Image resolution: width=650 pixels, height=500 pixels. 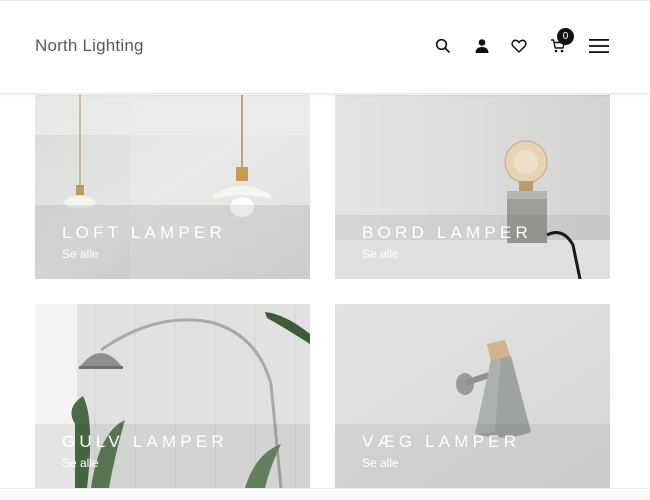 I want to click on tile-title: GULV LAMPER, so click(x=145, y=441).